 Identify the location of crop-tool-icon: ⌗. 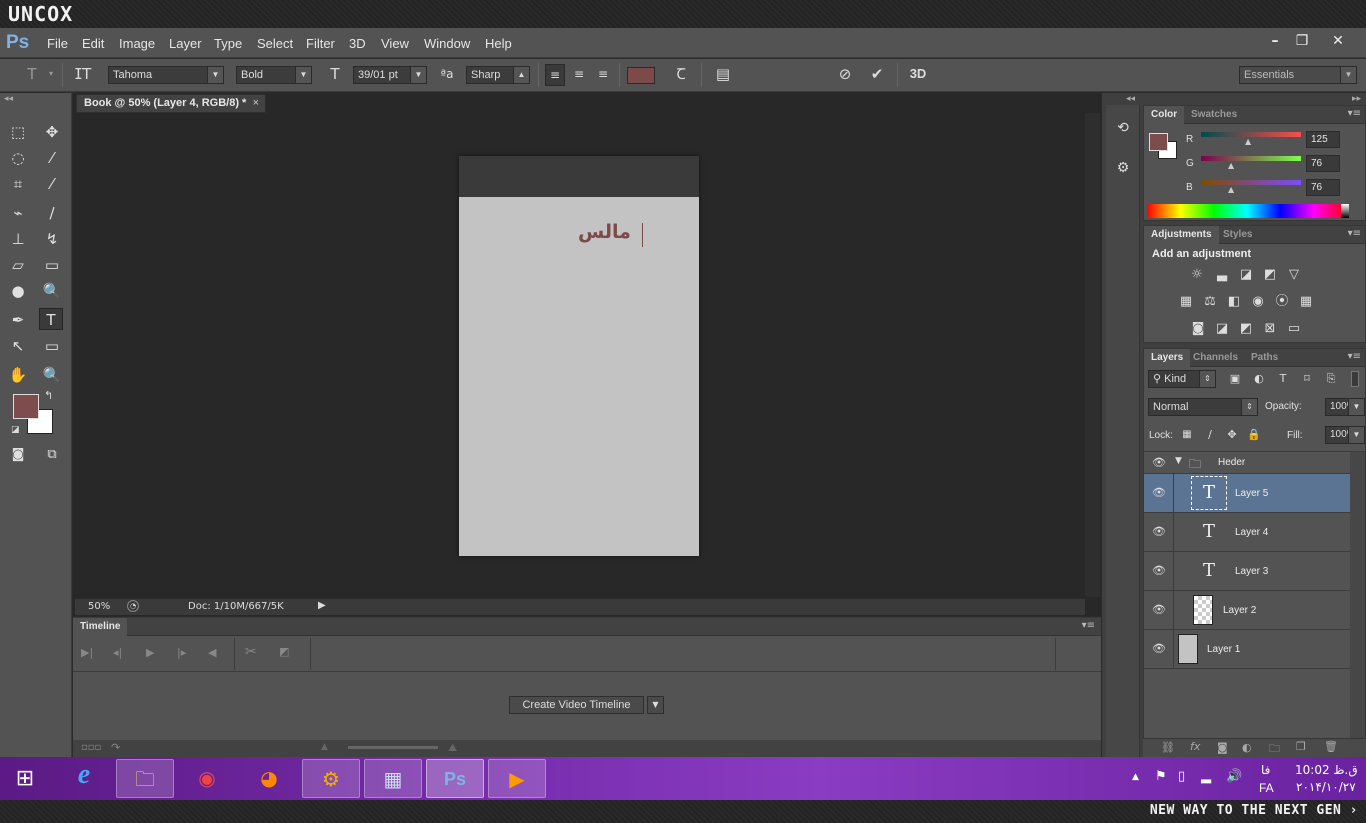
(18, 184).